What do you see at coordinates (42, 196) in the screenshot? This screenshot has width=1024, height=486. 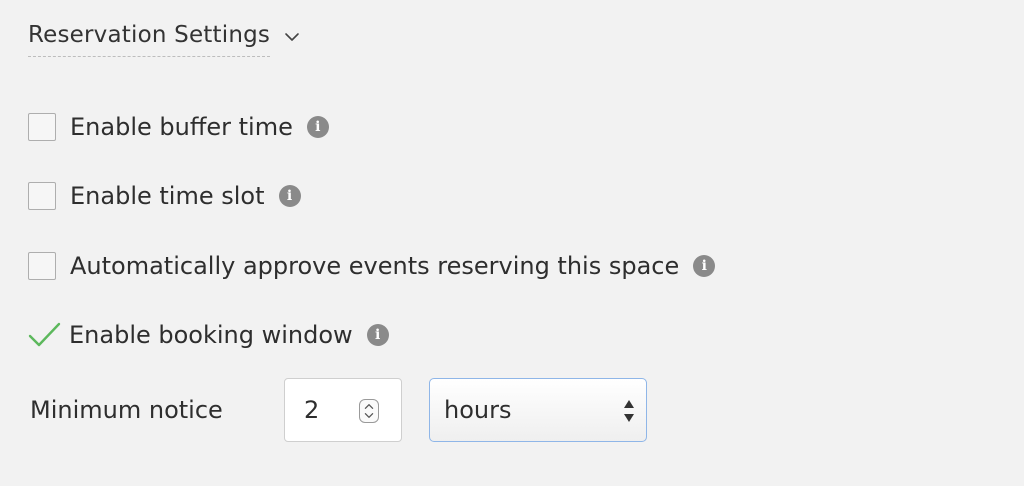 I see `time-slot-checkbox` at bounding box center [42, 196].